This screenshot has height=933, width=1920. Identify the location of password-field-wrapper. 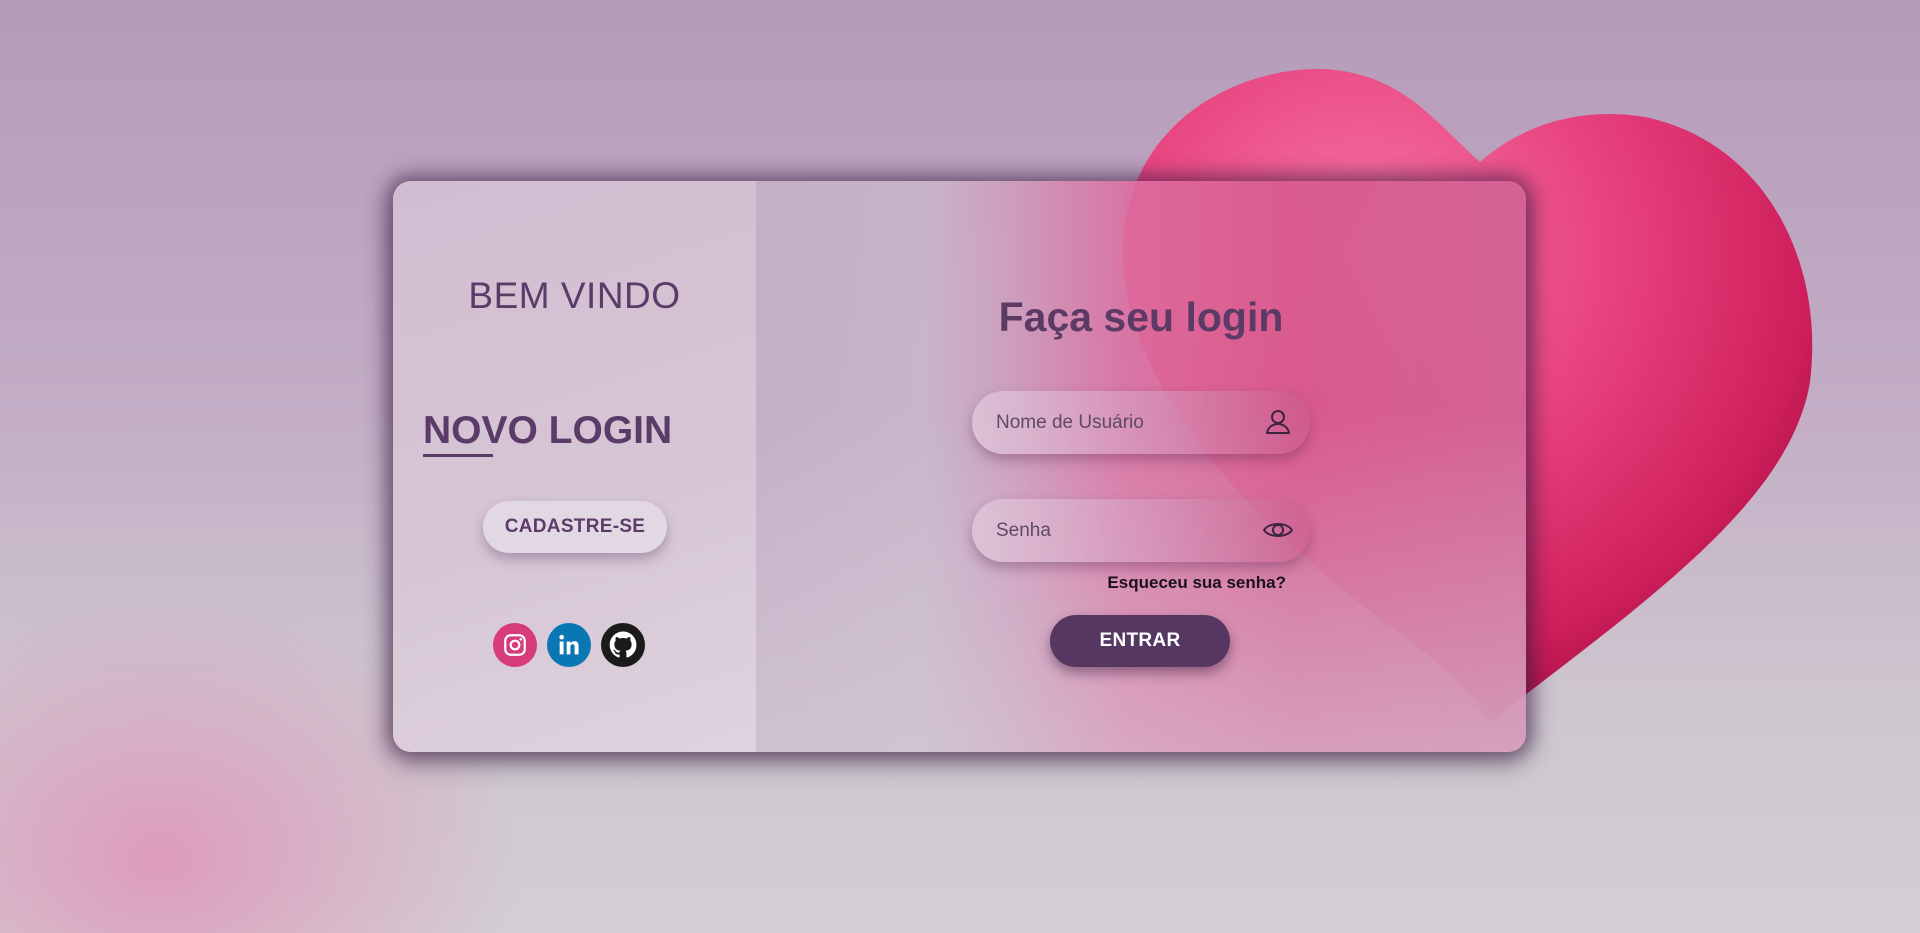
(1141, 530).